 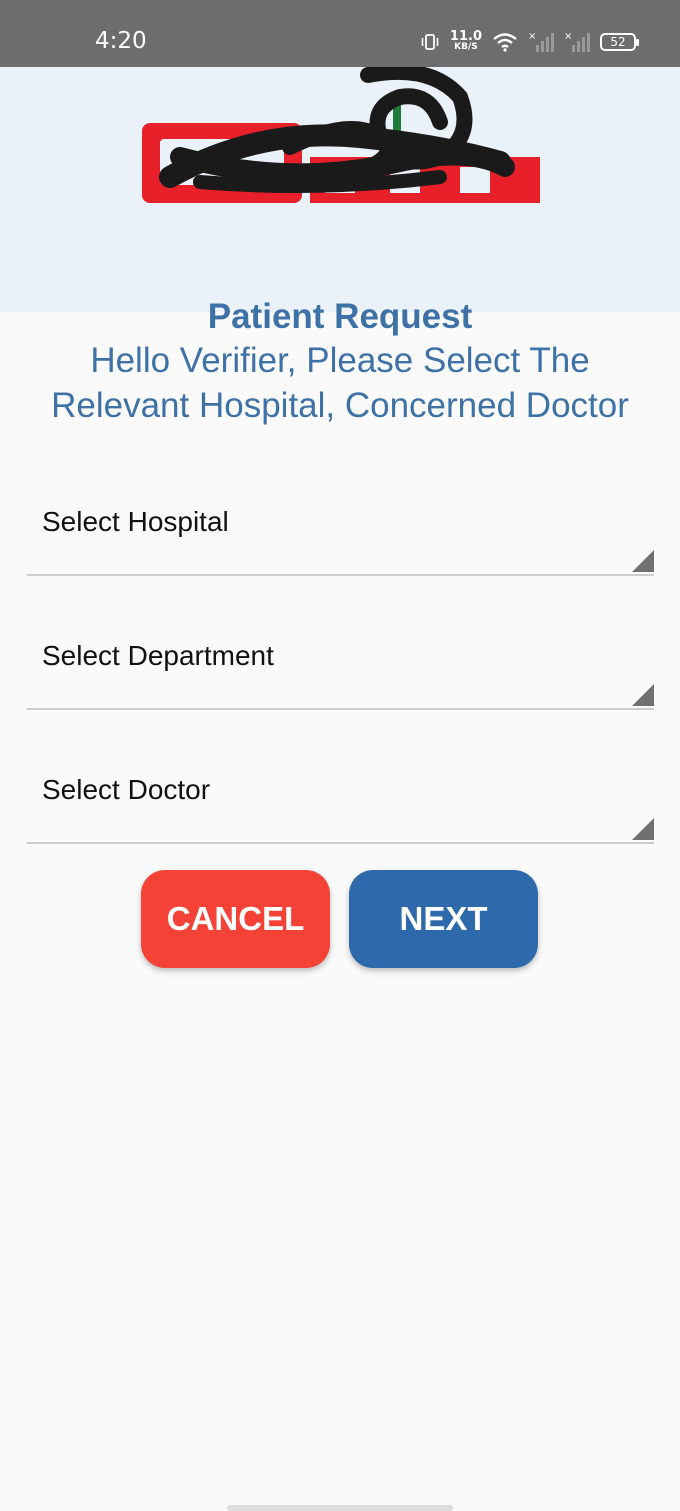 I want to click on department-select: Select Department, so click(x=340, y=665).